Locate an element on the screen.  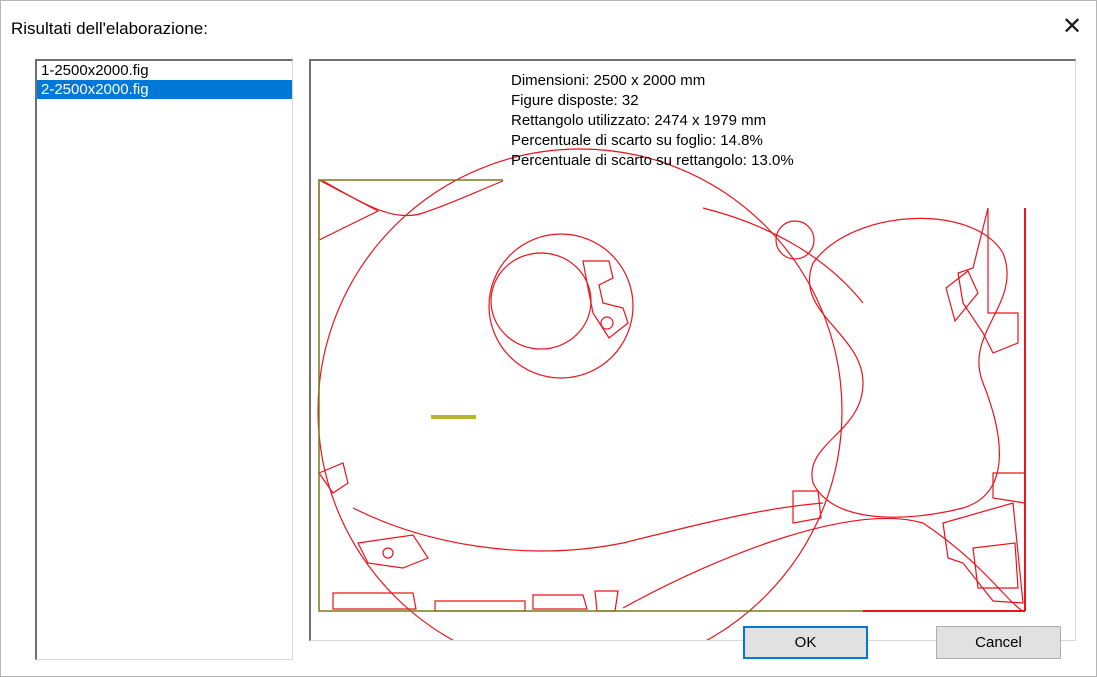
bottom-arc-part is located at coordinates (823, 564).